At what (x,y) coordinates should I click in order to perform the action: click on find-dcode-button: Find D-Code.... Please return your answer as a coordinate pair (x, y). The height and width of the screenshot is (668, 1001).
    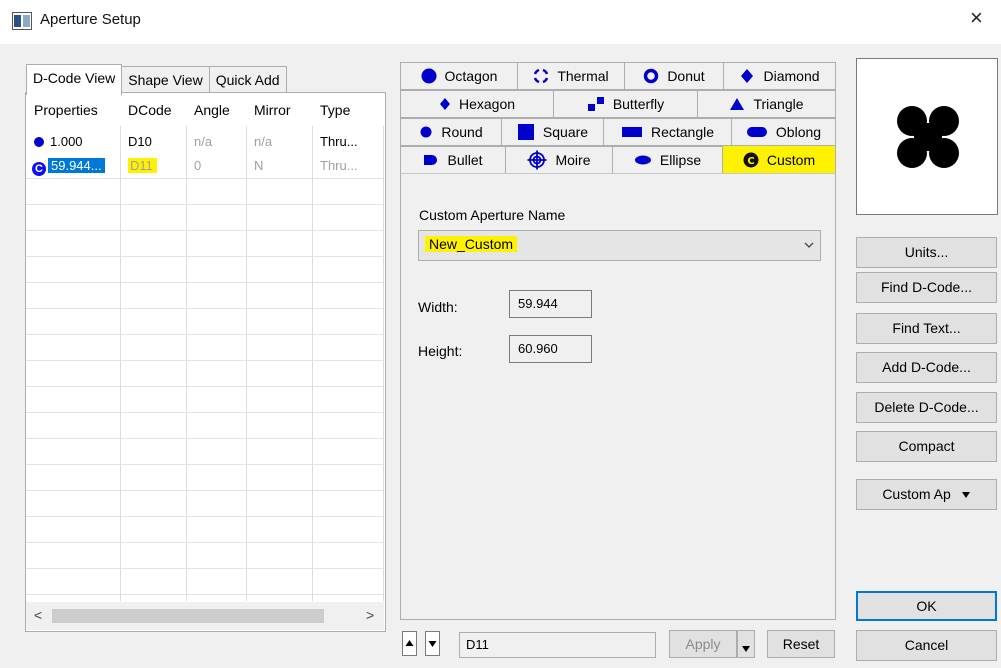
    Looking at the image, I should click on (926, 287).